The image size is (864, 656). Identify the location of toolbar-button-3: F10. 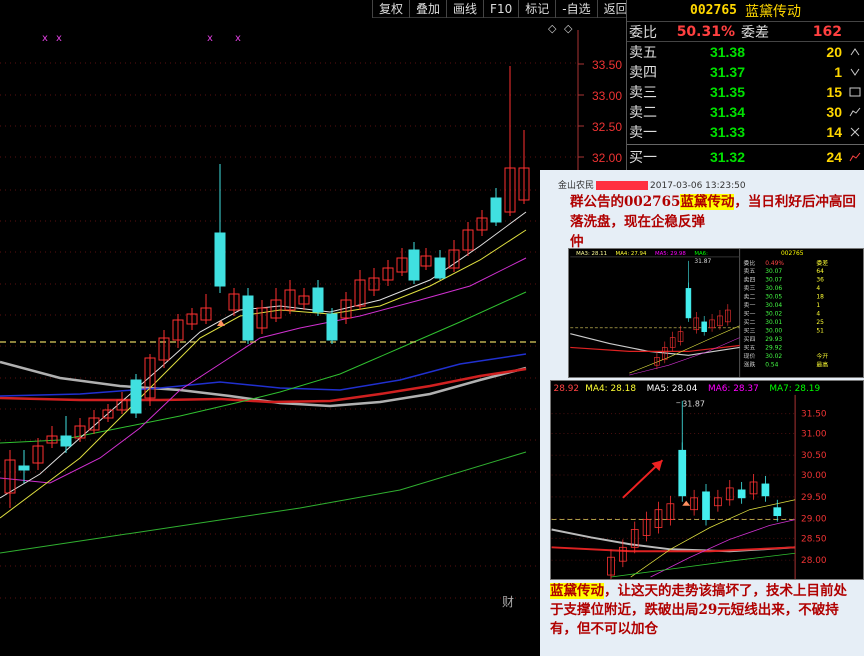
(500, 9).